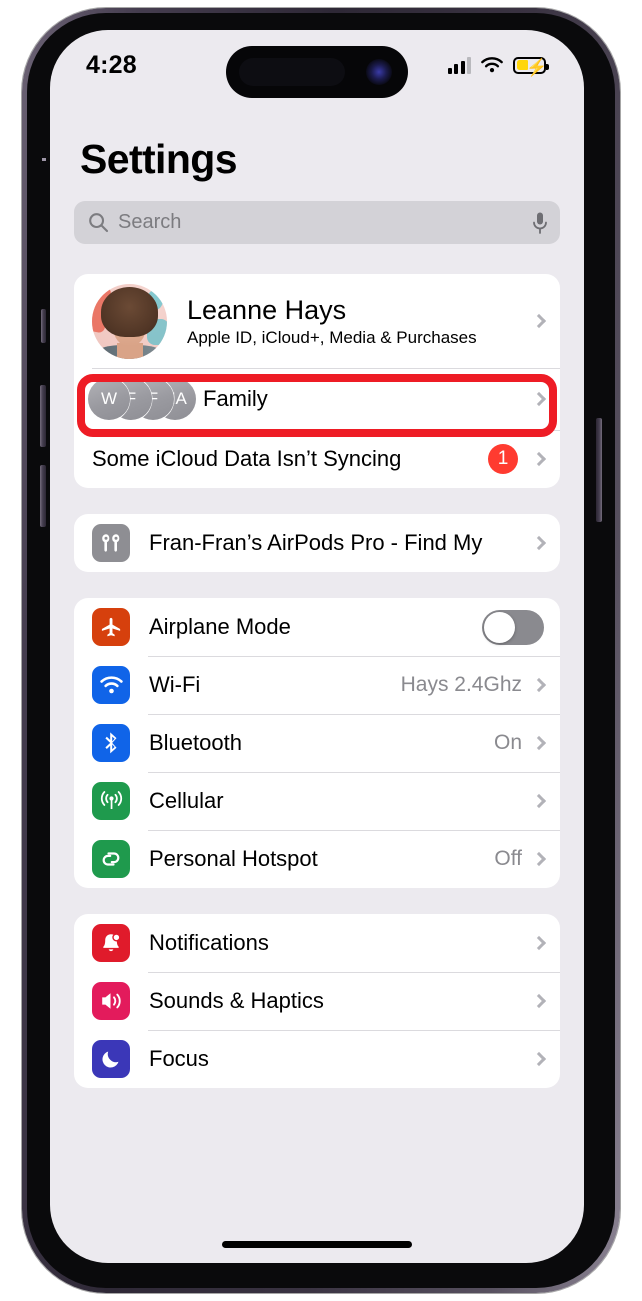 This screenshot has height=1301, width=642. Describe the element at coordinates (235, 398) in the screenshot. I see `family-label: Family` at that location.